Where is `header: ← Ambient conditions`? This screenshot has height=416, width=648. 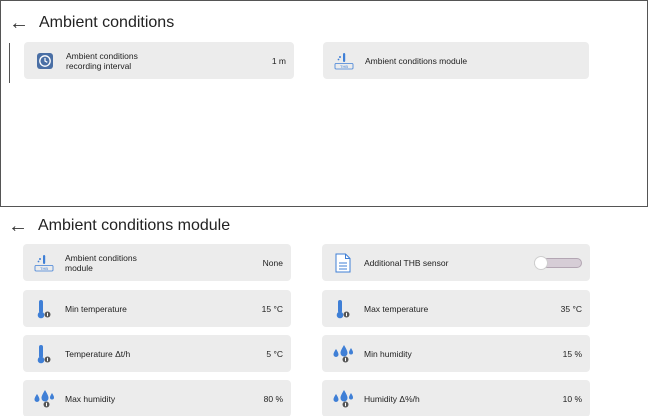
header: ← Ambient conditions is located at coordinates (91, 23).